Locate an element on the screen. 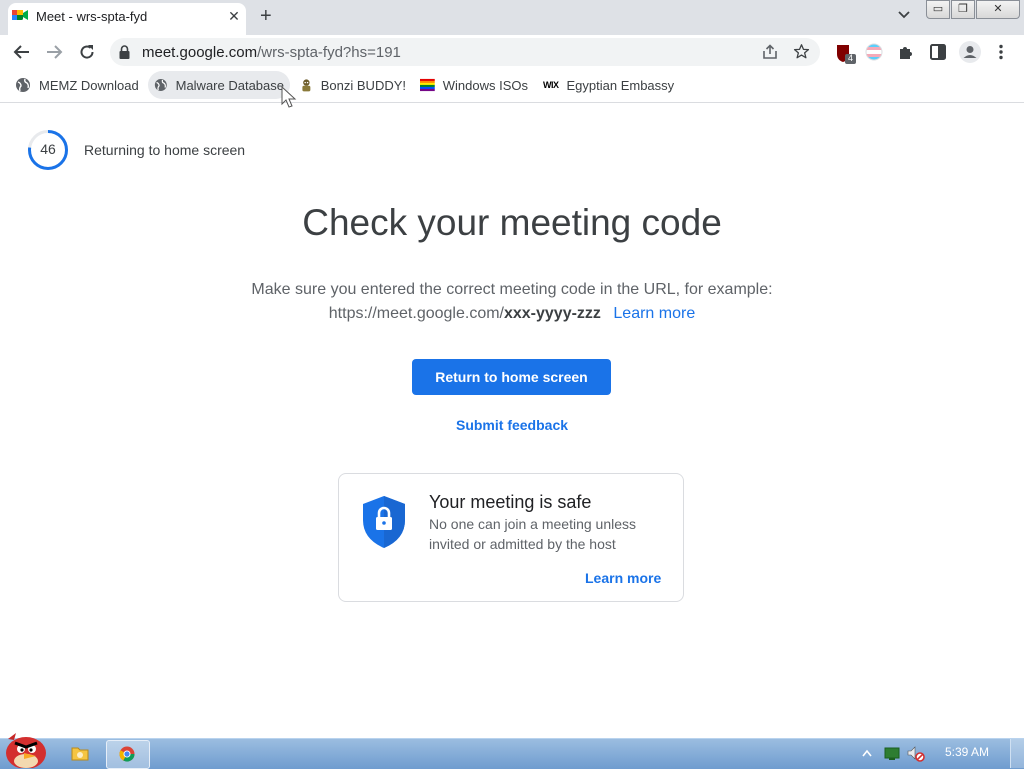 This screenshot has width=1024, height=769. bookmark-egyptian-embassy: WIX Egyptian Embassy is located at coordinates (608, 85).